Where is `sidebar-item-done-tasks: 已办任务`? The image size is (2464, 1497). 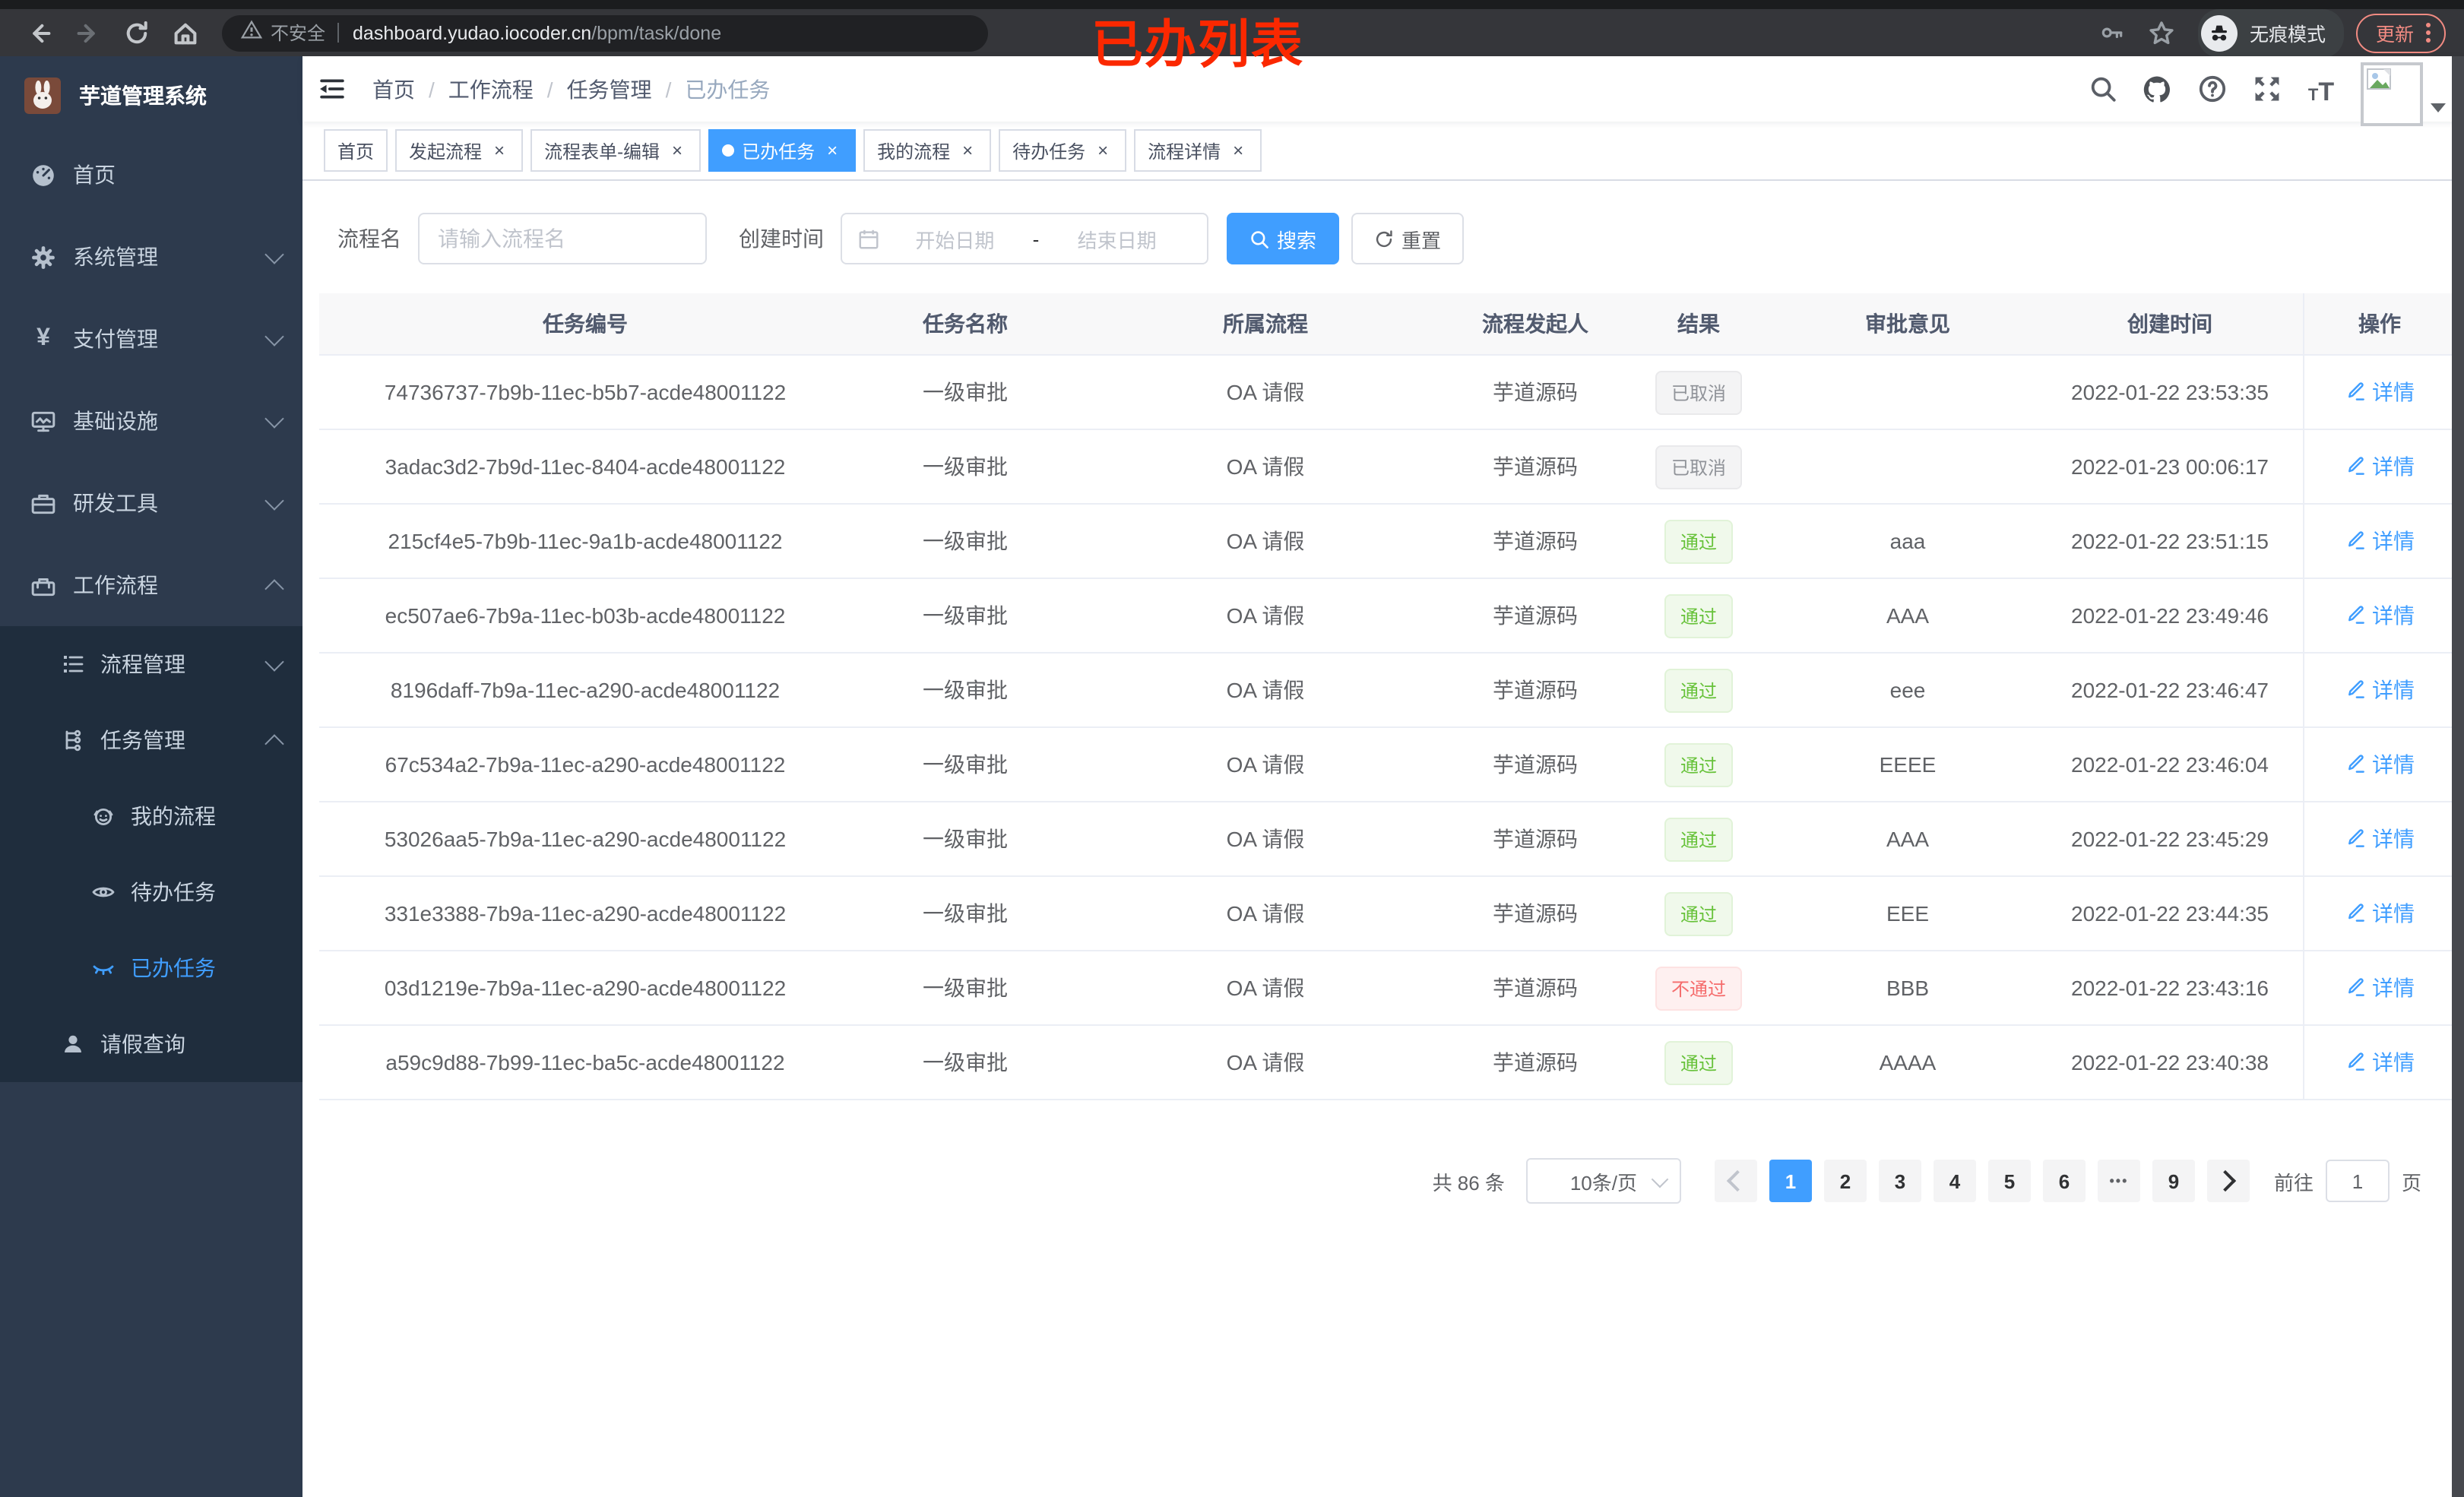 sidebar-item-done-tasks: 已办任务 is located at coordinates (151, 968).